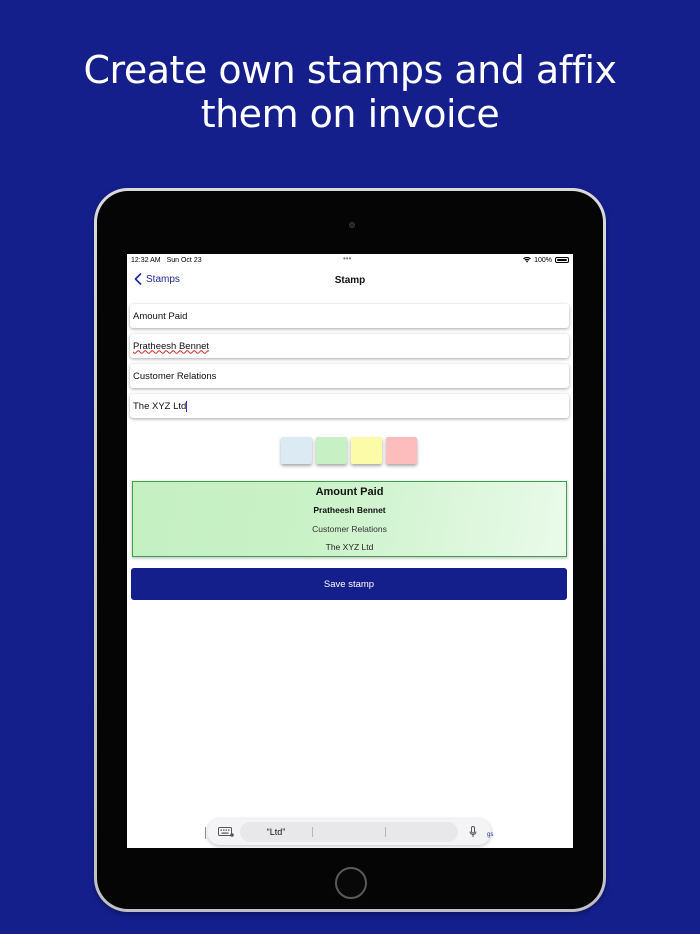 The height and width of the screenshot is (934, 700). What do you see at coordinates (543, 260) in the screenshot?
I see `battery-percentage: 100%` at bounding box center [543, 260].